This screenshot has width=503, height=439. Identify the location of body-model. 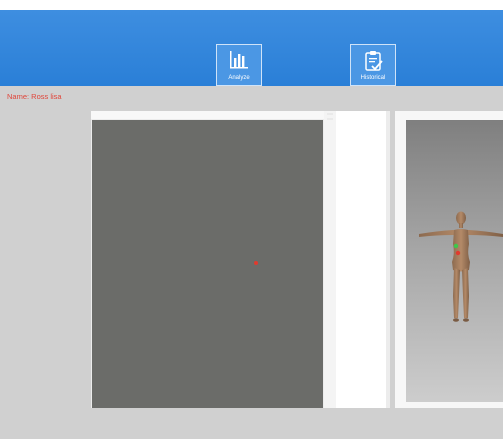
(461, 266).